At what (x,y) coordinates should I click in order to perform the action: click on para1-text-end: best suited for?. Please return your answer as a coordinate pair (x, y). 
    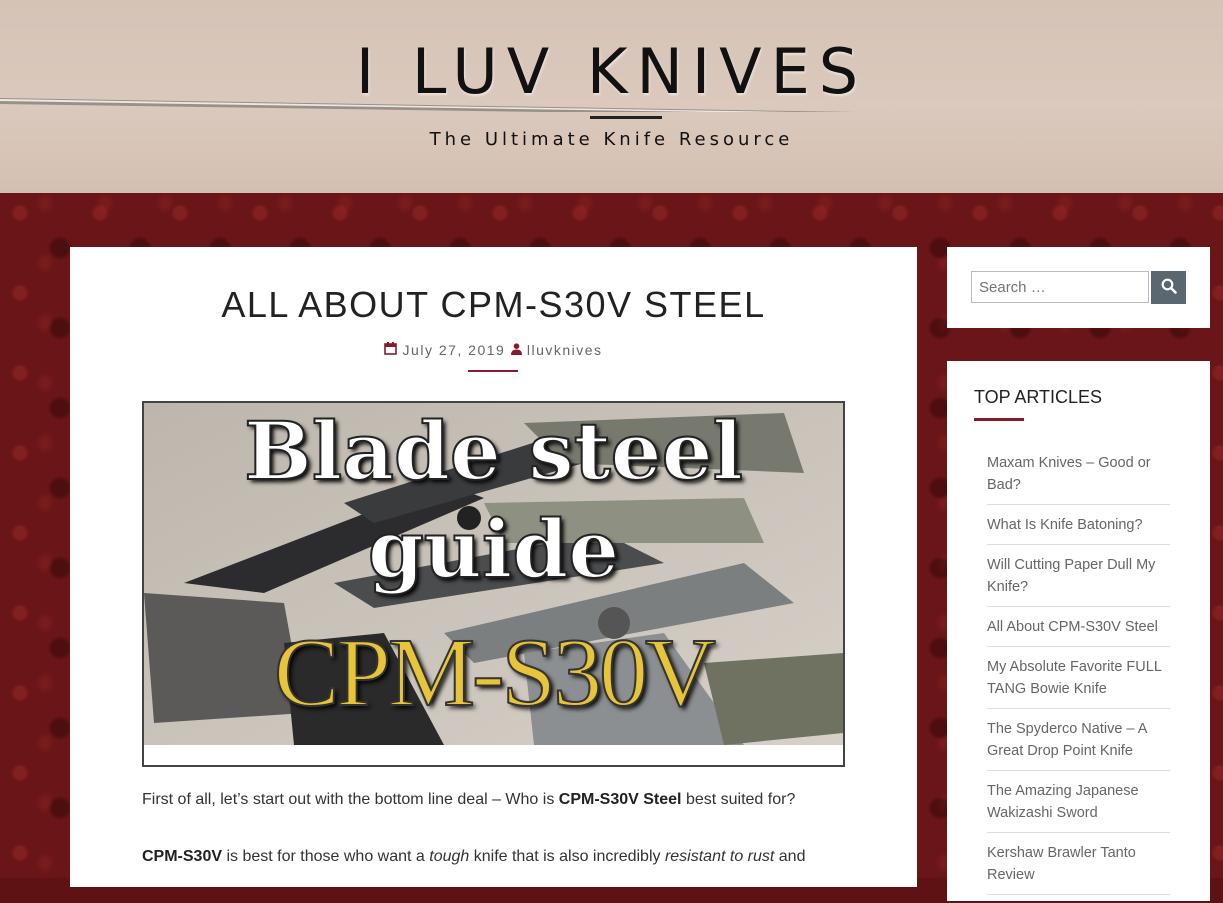
    Looking at the image, I should click on (738, 799).